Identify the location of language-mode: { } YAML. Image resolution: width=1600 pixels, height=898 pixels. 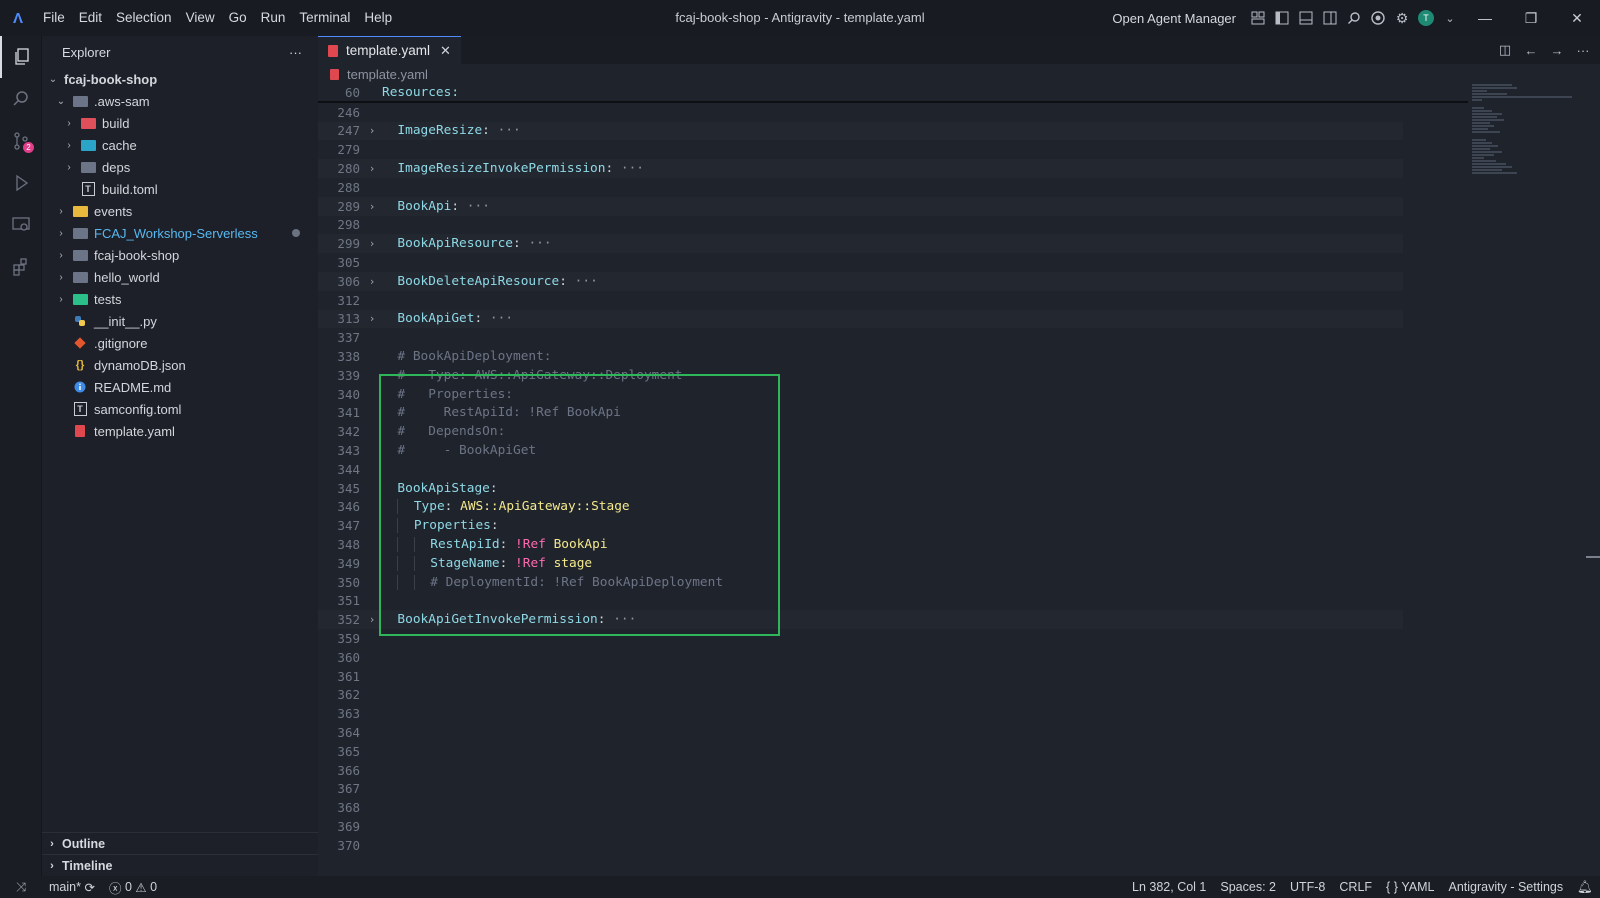
(1410, 887).